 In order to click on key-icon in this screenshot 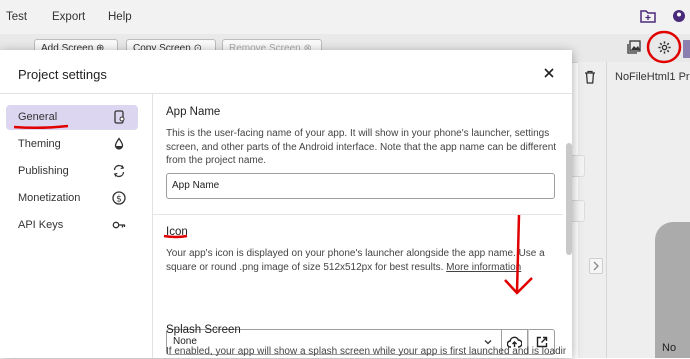, I will do `click(119, 225)`.